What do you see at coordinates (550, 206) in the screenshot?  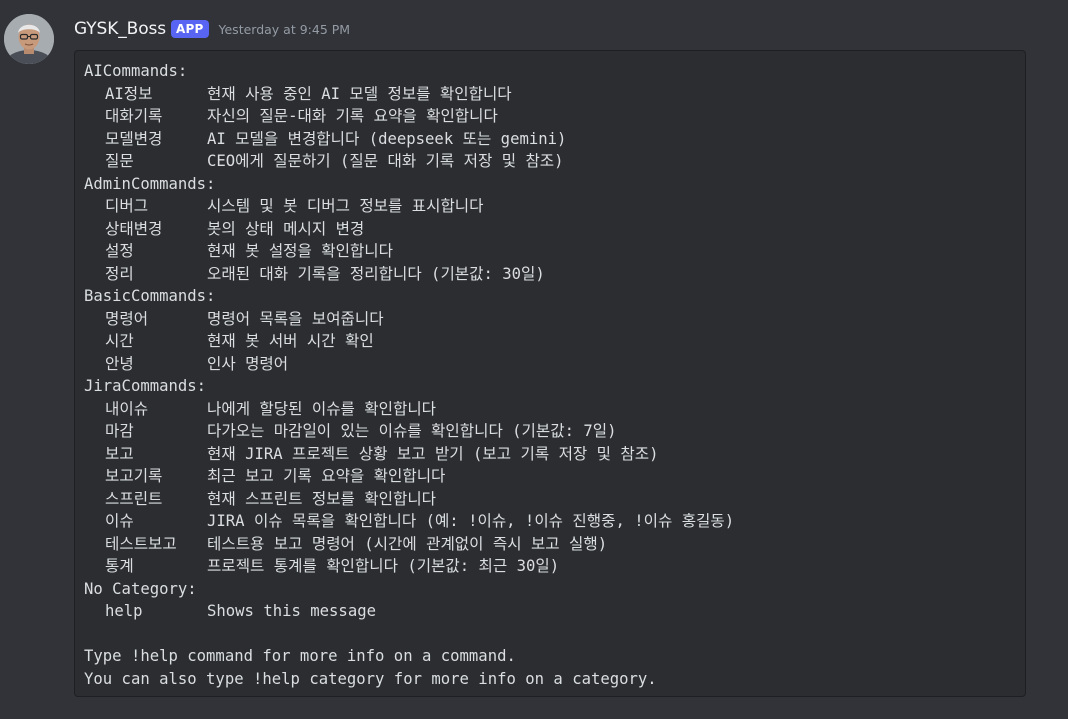 I see `command-row: 디버그 시스템 및 봇 디버그 정보를 표시합니다` at bounding box center [550, 206].